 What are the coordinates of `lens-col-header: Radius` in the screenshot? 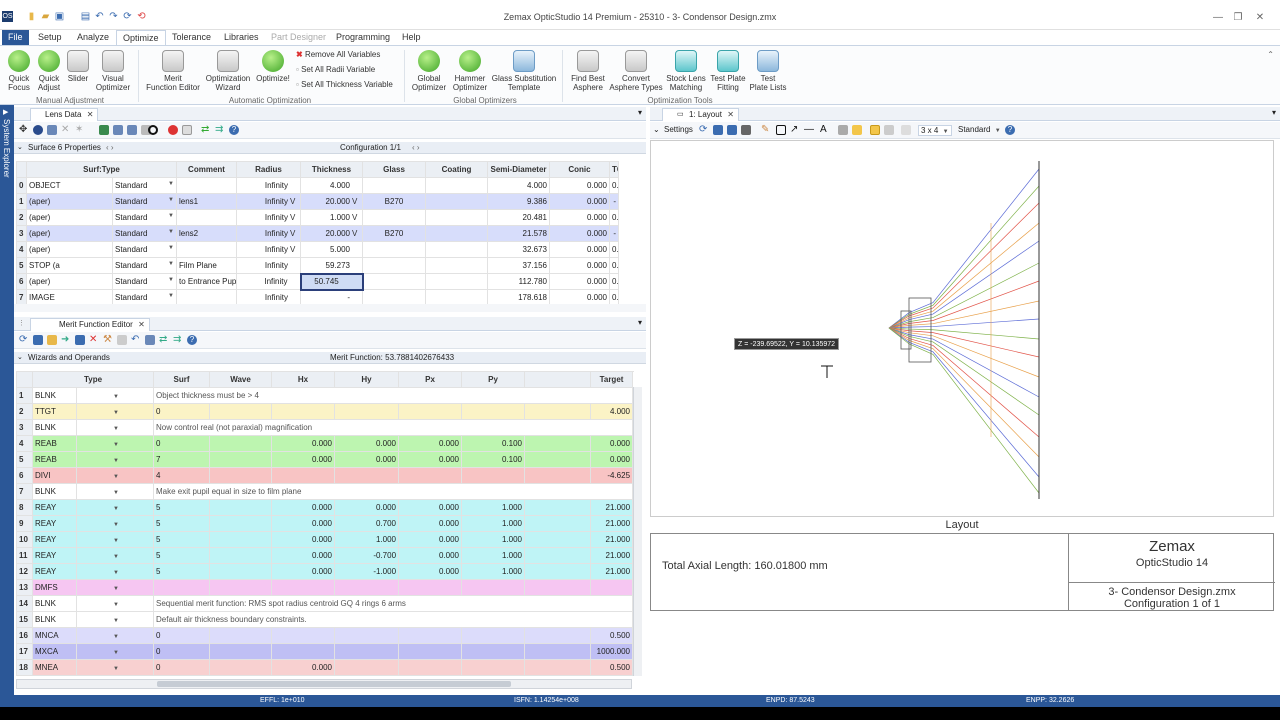 It's located at (268, 169).